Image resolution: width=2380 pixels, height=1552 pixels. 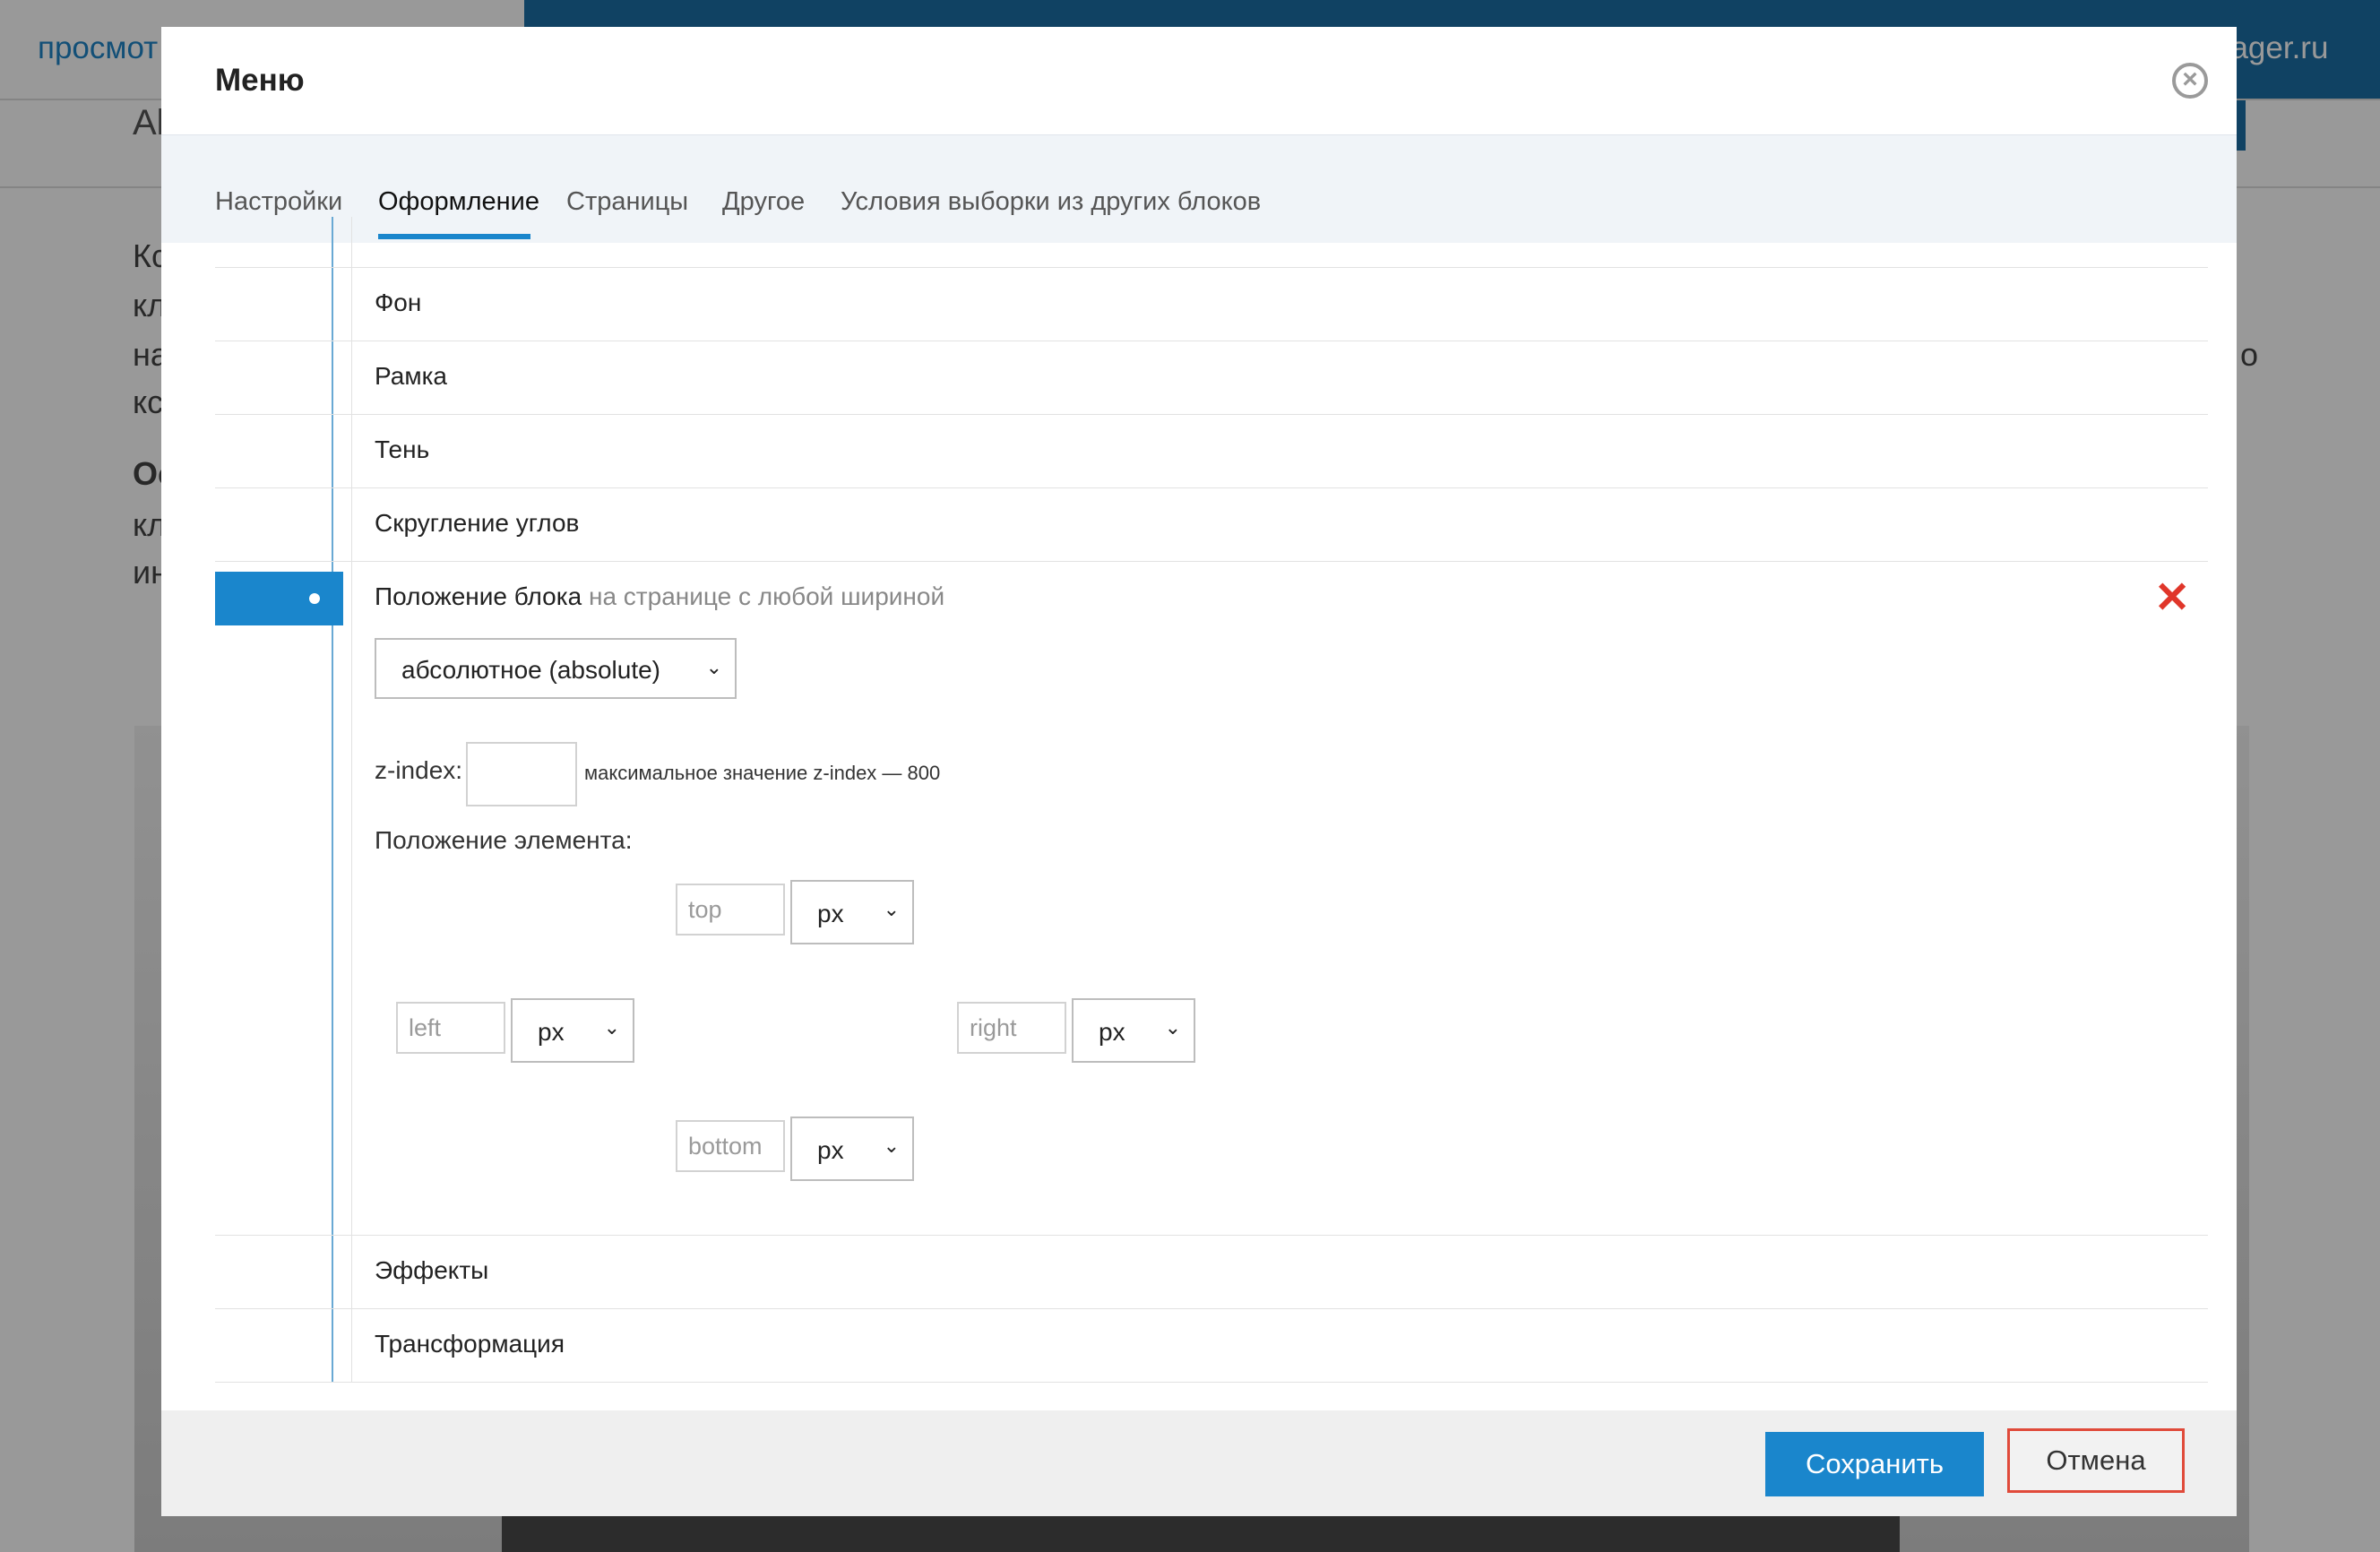 I want to click on top-unit-value: px, so click(x=831, y=913).